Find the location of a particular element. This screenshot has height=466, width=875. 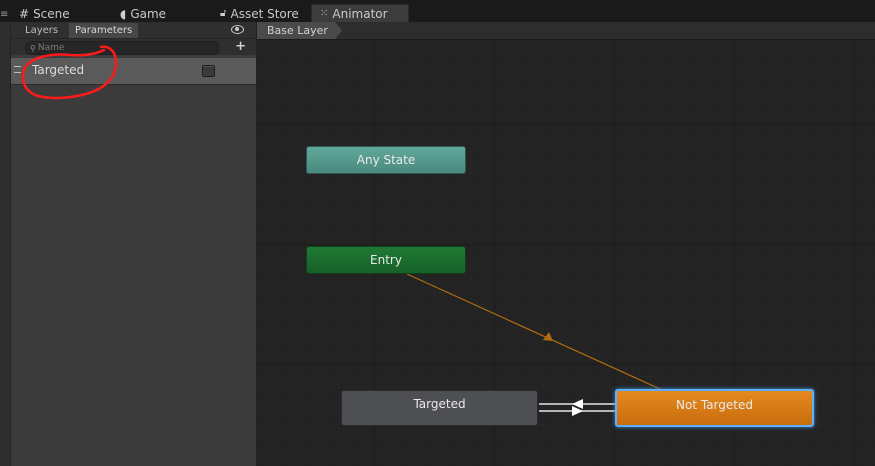

state-label: Entry is located at coordinates (386, 260).